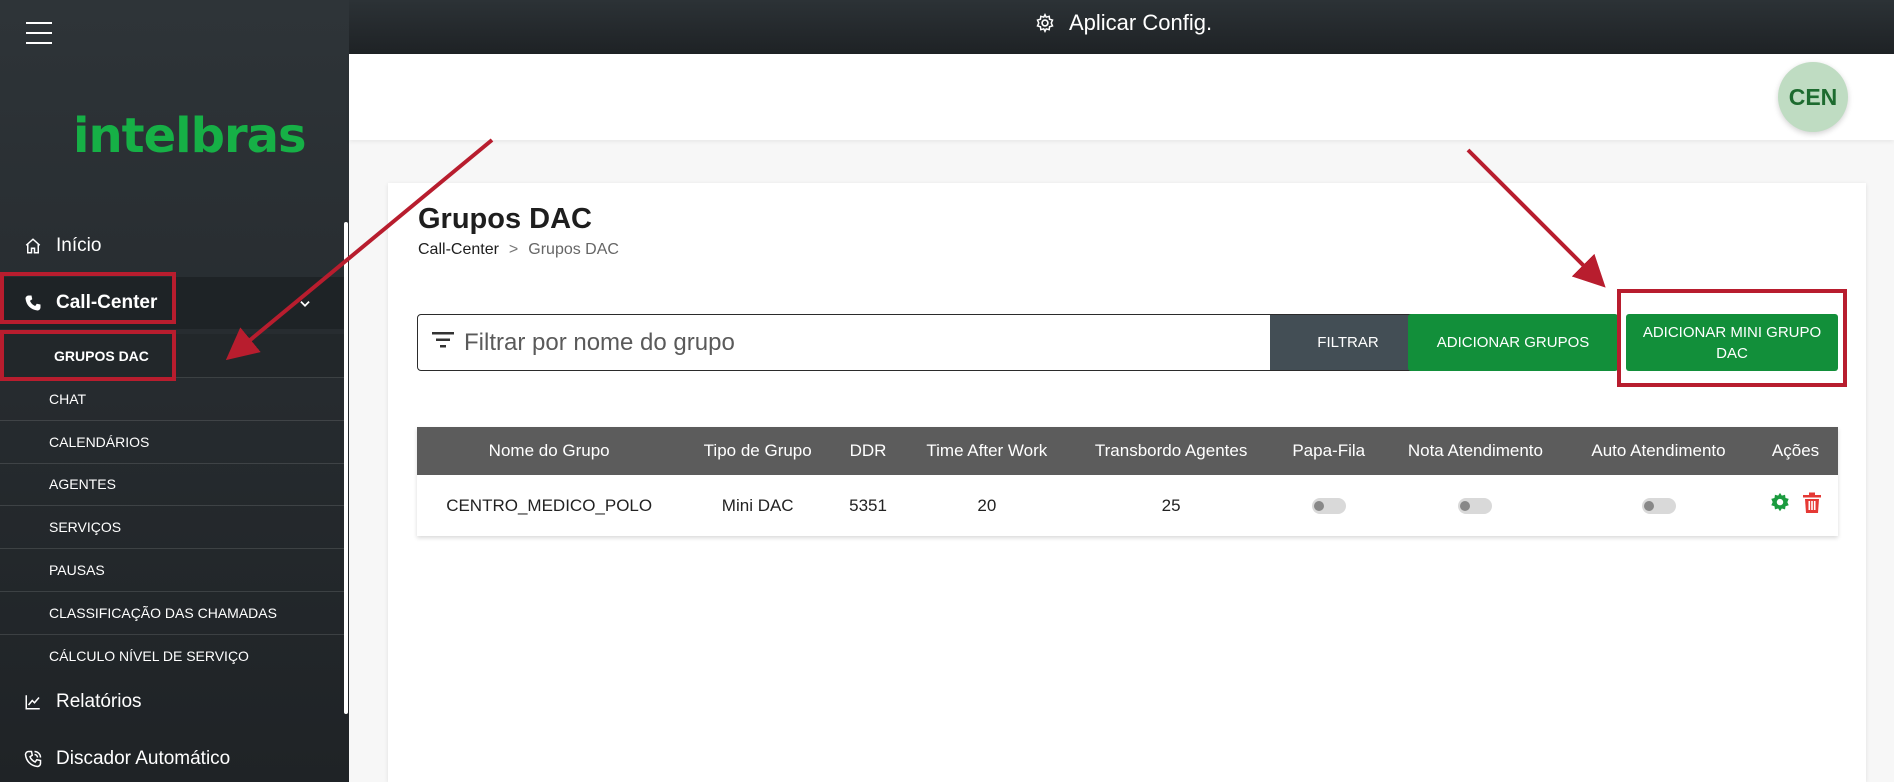  I want to click on column-header: Transbordo Agentes, so click(1171, 451).